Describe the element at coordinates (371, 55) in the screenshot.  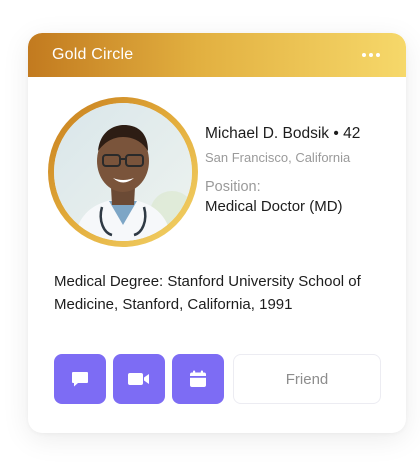
I see `more-options-icon` at that location.